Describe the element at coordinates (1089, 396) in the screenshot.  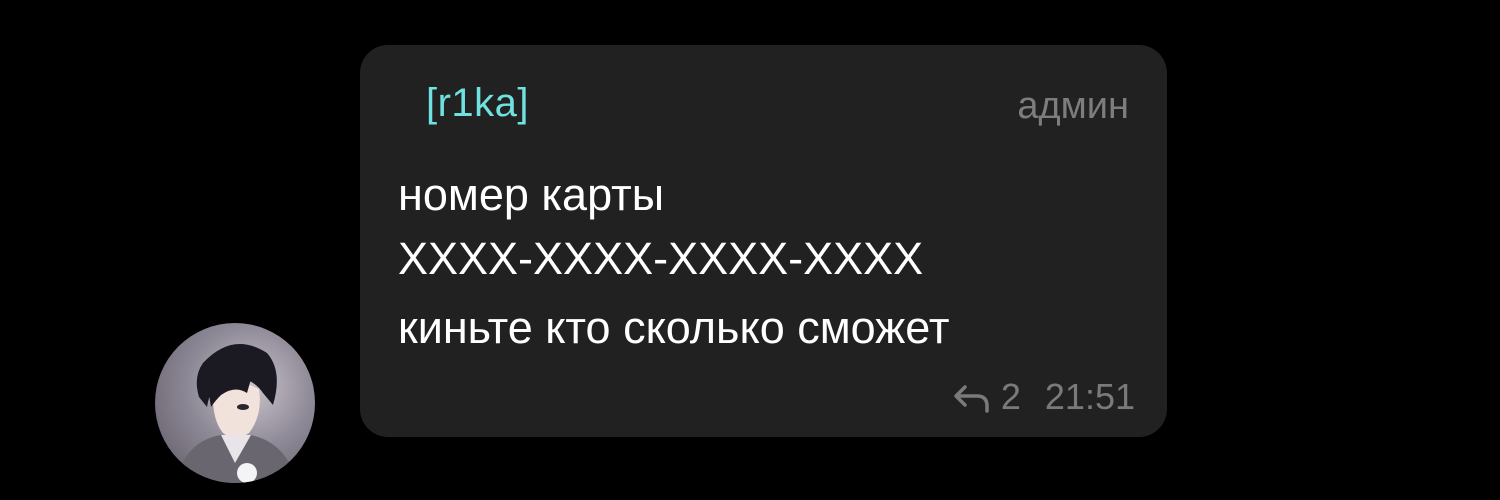
I see `message-time: 21:51` at that location.